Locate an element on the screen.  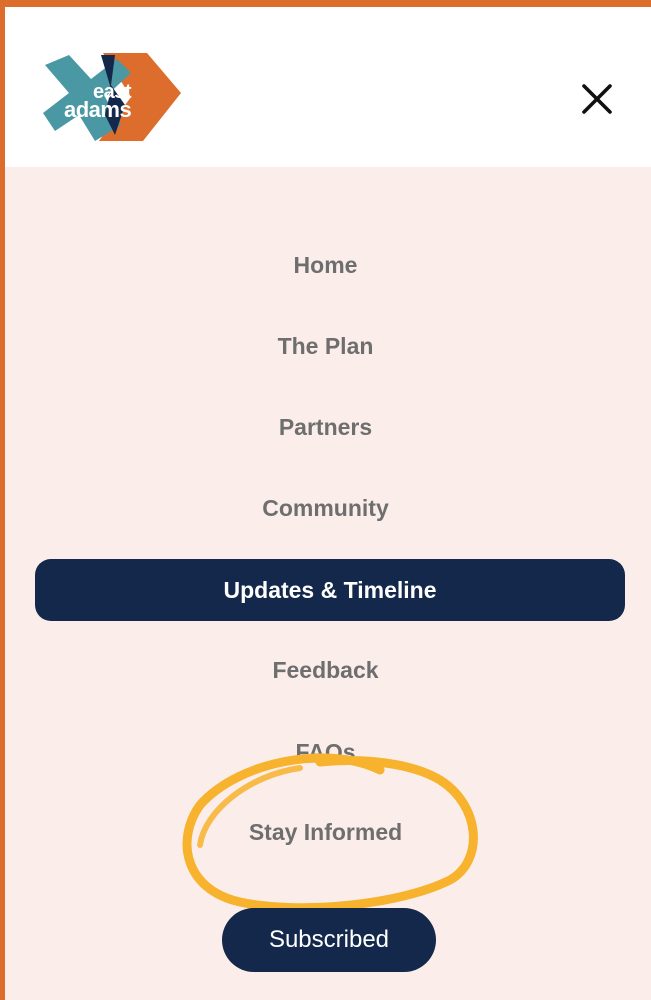
nav-item-partners: Partners is located at coordinates (325, 427).